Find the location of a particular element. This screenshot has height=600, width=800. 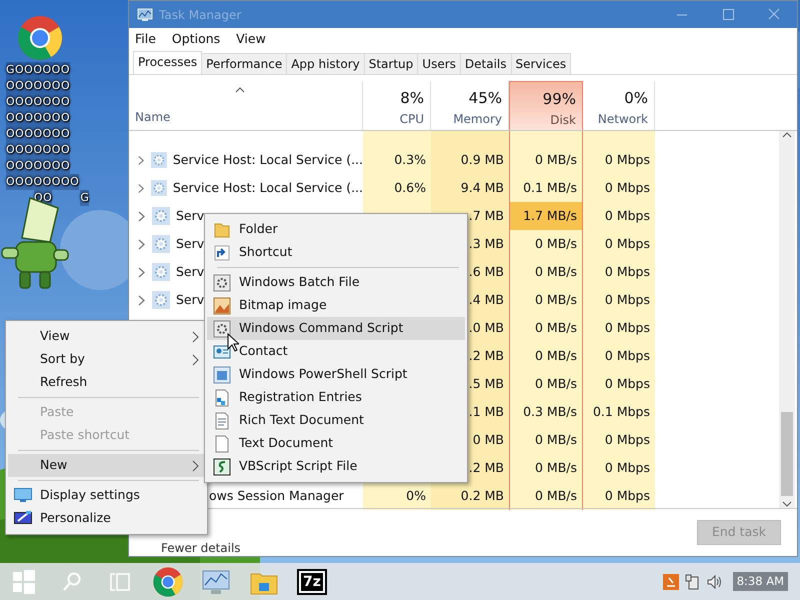

table-cell-text: 0.6% is located at coordinates (410, 187).